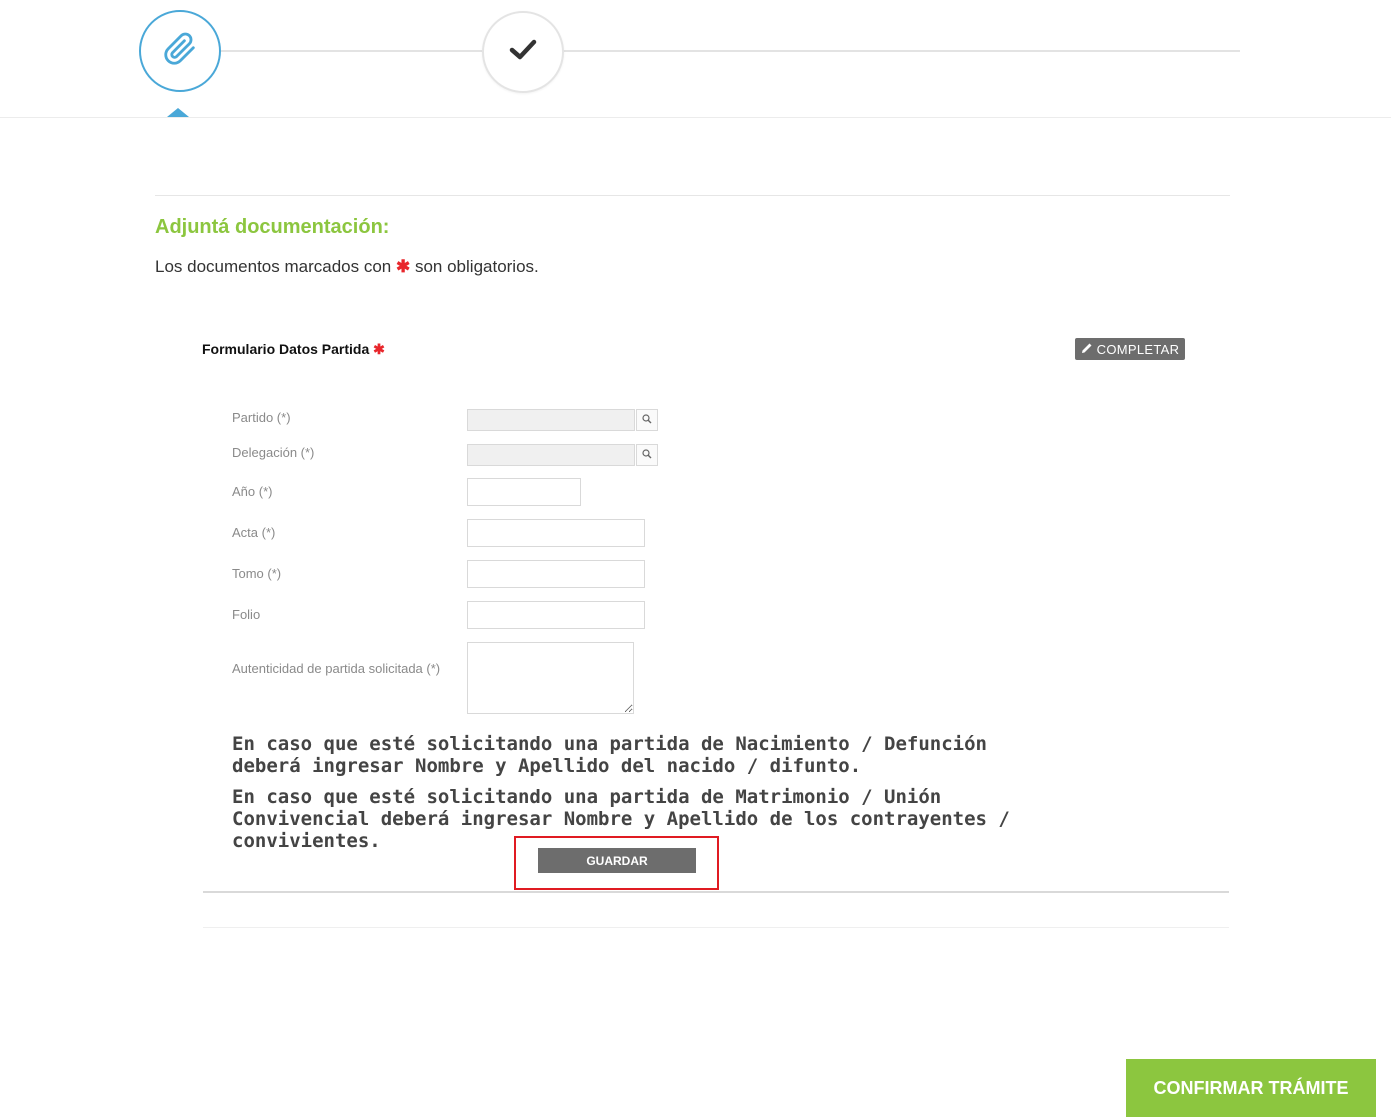 This screenshot has height=1117, width=1391. Describe the element at coordinates (272, 227) in the screenshot. I see `section-title: Adjuntá documentación:` at that location.